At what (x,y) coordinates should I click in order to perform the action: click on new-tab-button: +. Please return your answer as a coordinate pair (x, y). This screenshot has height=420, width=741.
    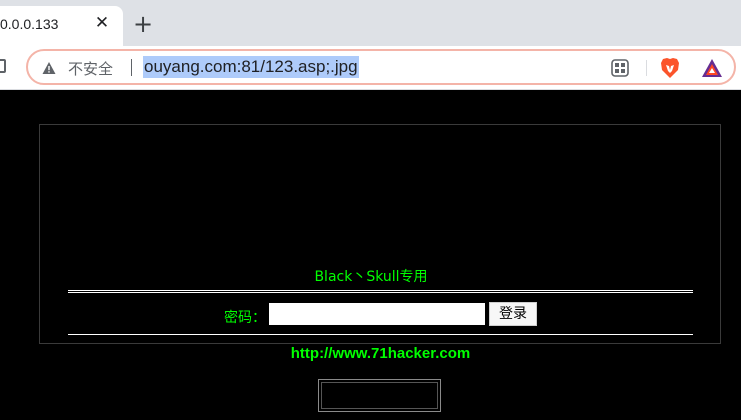
    Looking at the image, I should click on (143, 24).